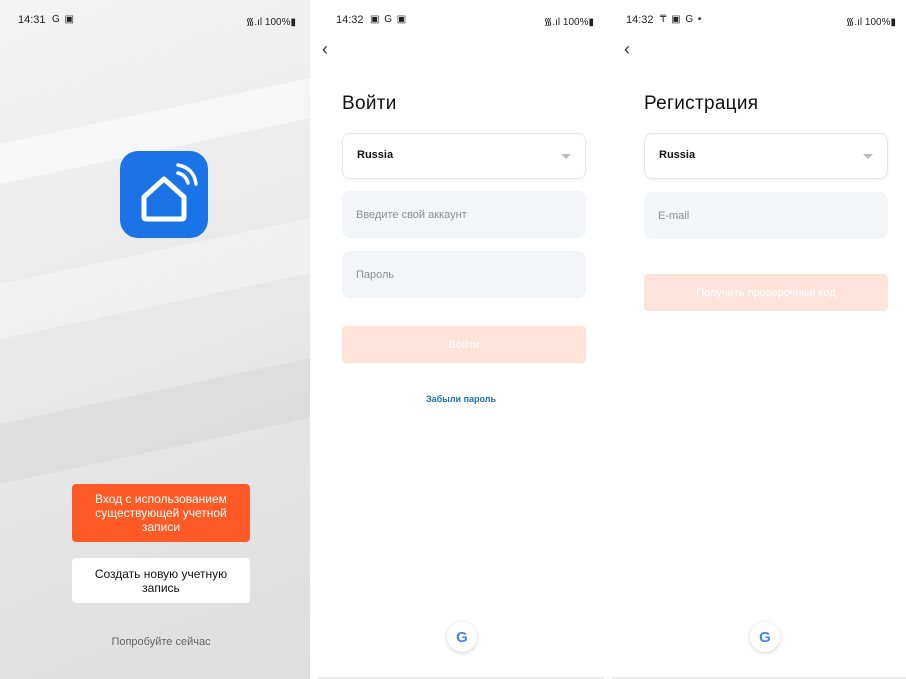 The width and height of the screenshot is (906, 679). I want to click on forgot-password-link: Забыли пароль, so click(461, 399).